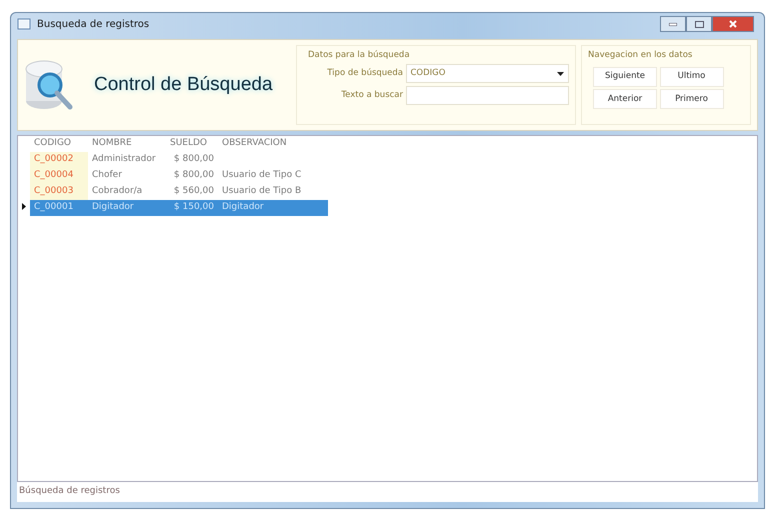  Describe the element at coordinates (183, 84) in the screenshot. I see `header-title: Control de Búsqueda` at that location.